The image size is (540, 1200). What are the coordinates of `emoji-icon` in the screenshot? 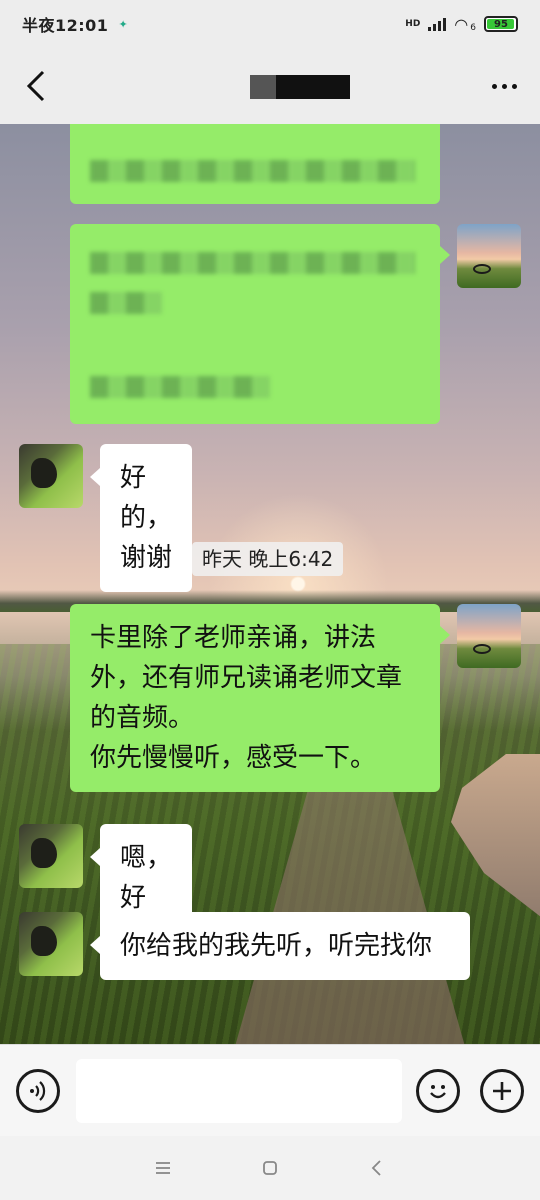 It's located at (438, 1092).